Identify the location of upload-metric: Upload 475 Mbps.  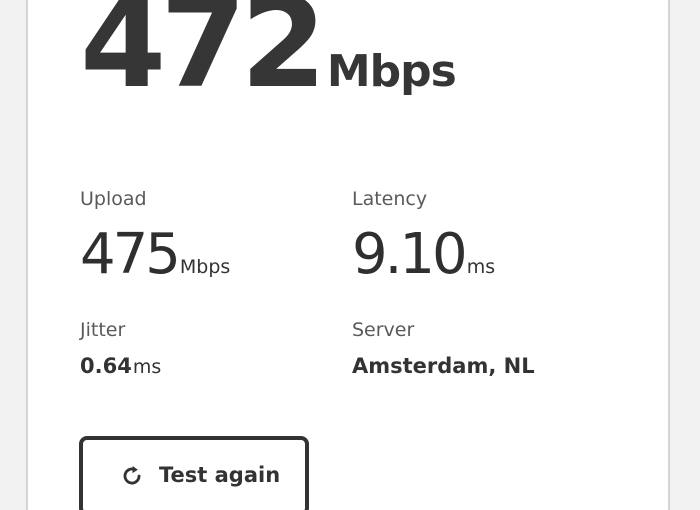
(155, 236).